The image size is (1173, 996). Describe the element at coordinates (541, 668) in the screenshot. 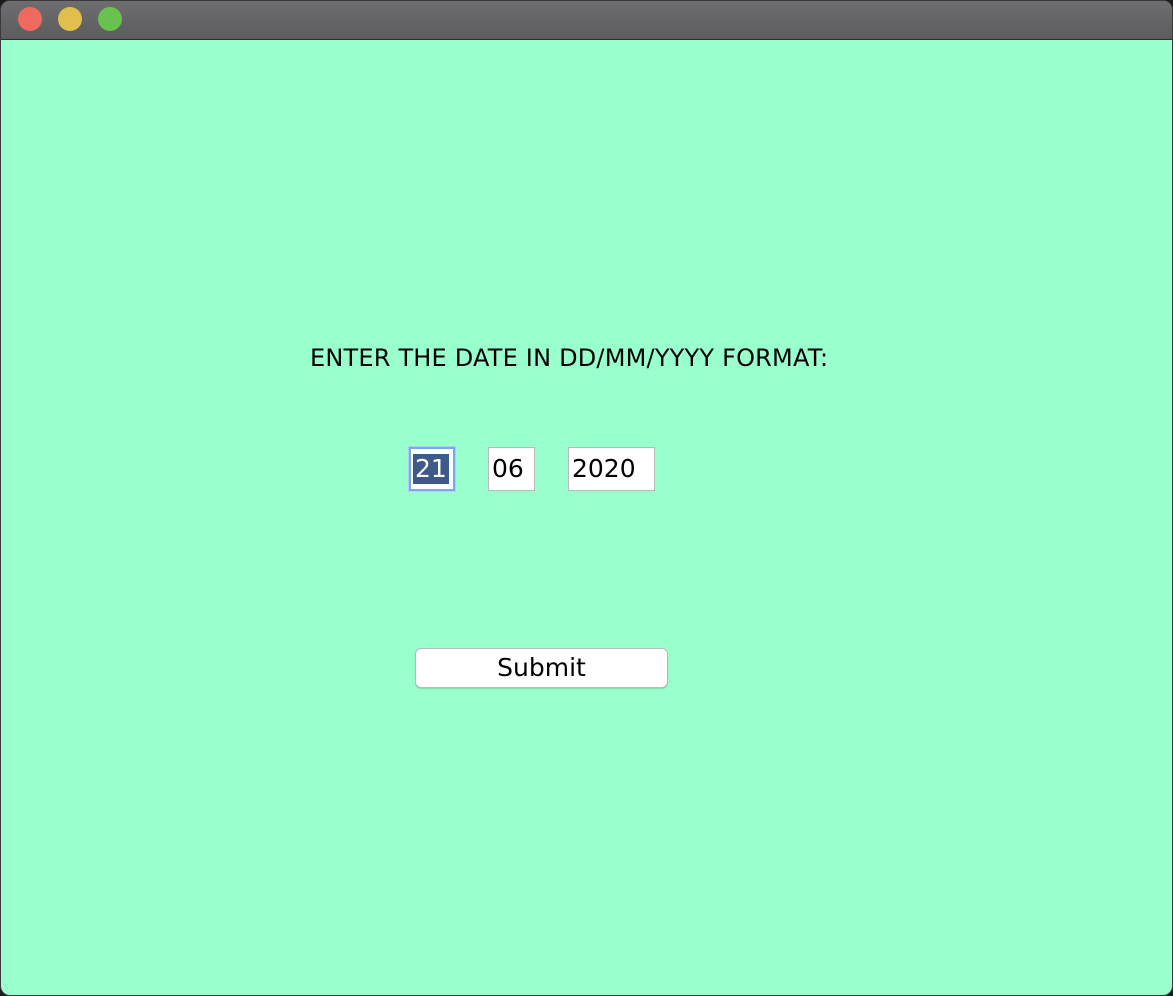

I see `submit-button: Submit` at that location.